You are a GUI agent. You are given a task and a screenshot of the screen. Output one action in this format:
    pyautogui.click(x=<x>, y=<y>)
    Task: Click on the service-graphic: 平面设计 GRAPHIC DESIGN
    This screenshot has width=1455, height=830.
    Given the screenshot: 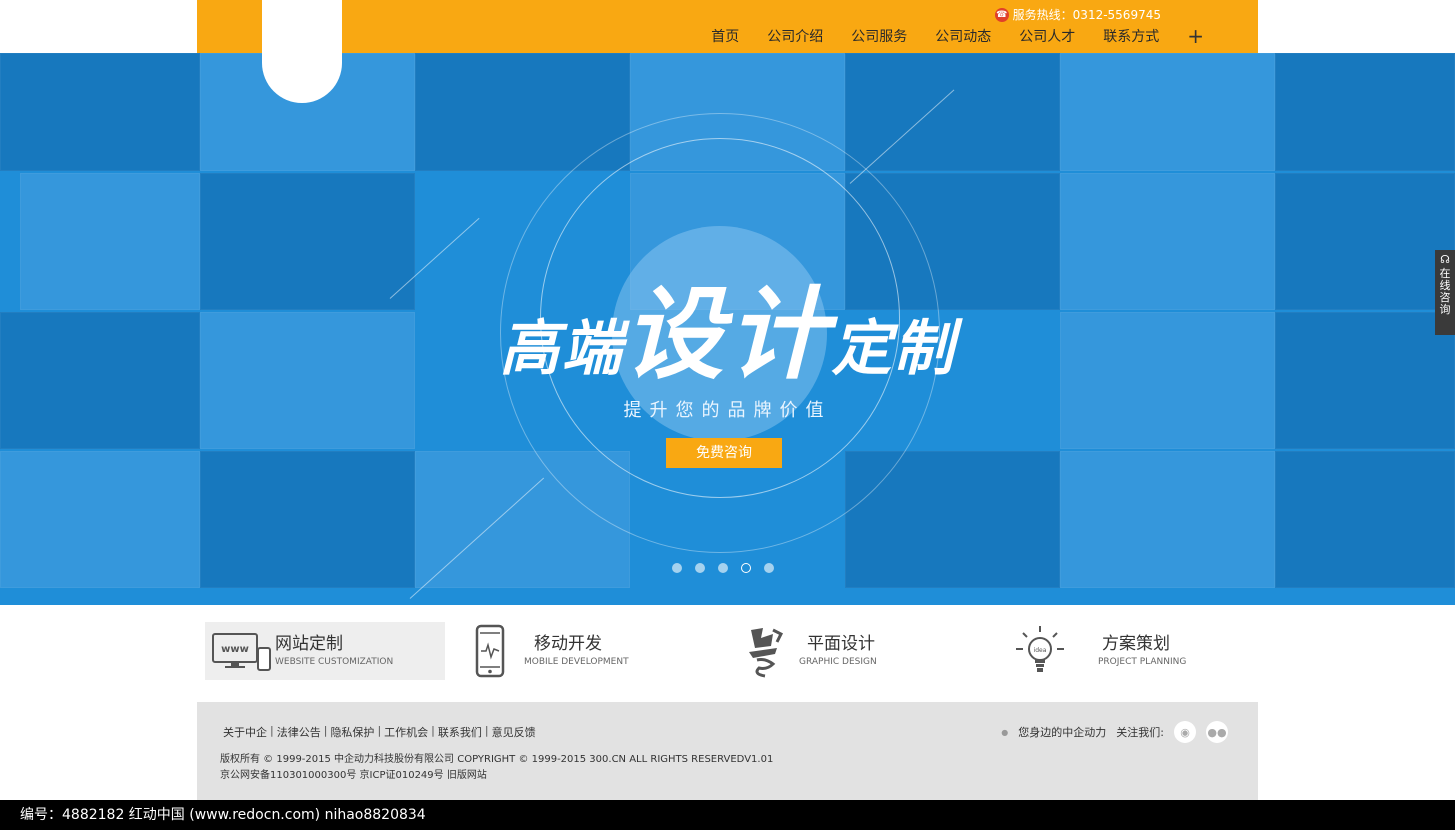 What is the action you would take?
    pyautogui.click(x=835, y=651)
    